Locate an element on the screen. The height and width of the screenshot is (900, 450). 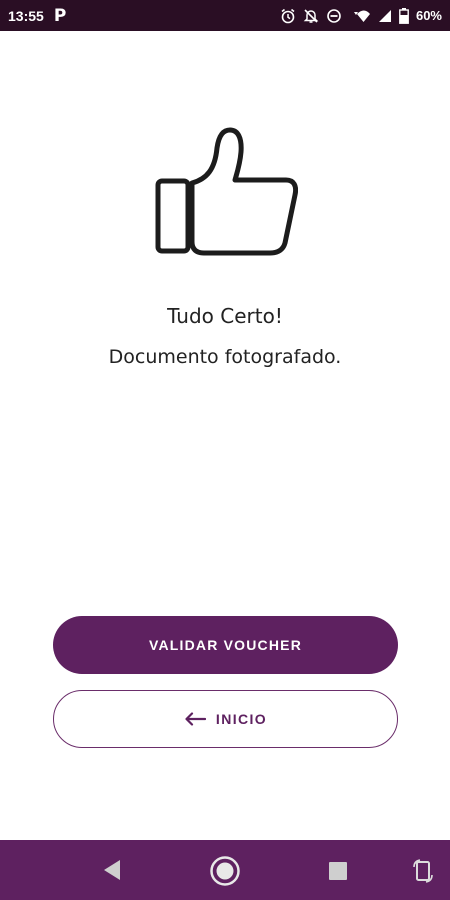
recents-icon is located at coordinates (338, 871).